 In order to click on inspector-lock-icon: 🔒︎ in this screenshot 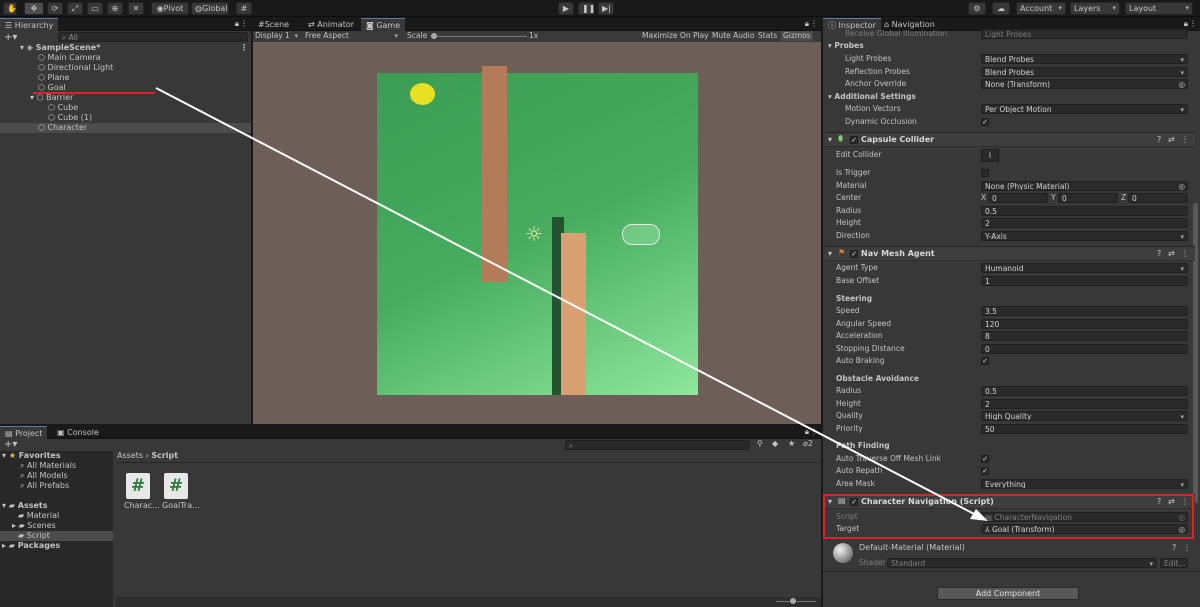, I will do `click(1186, 24)`.